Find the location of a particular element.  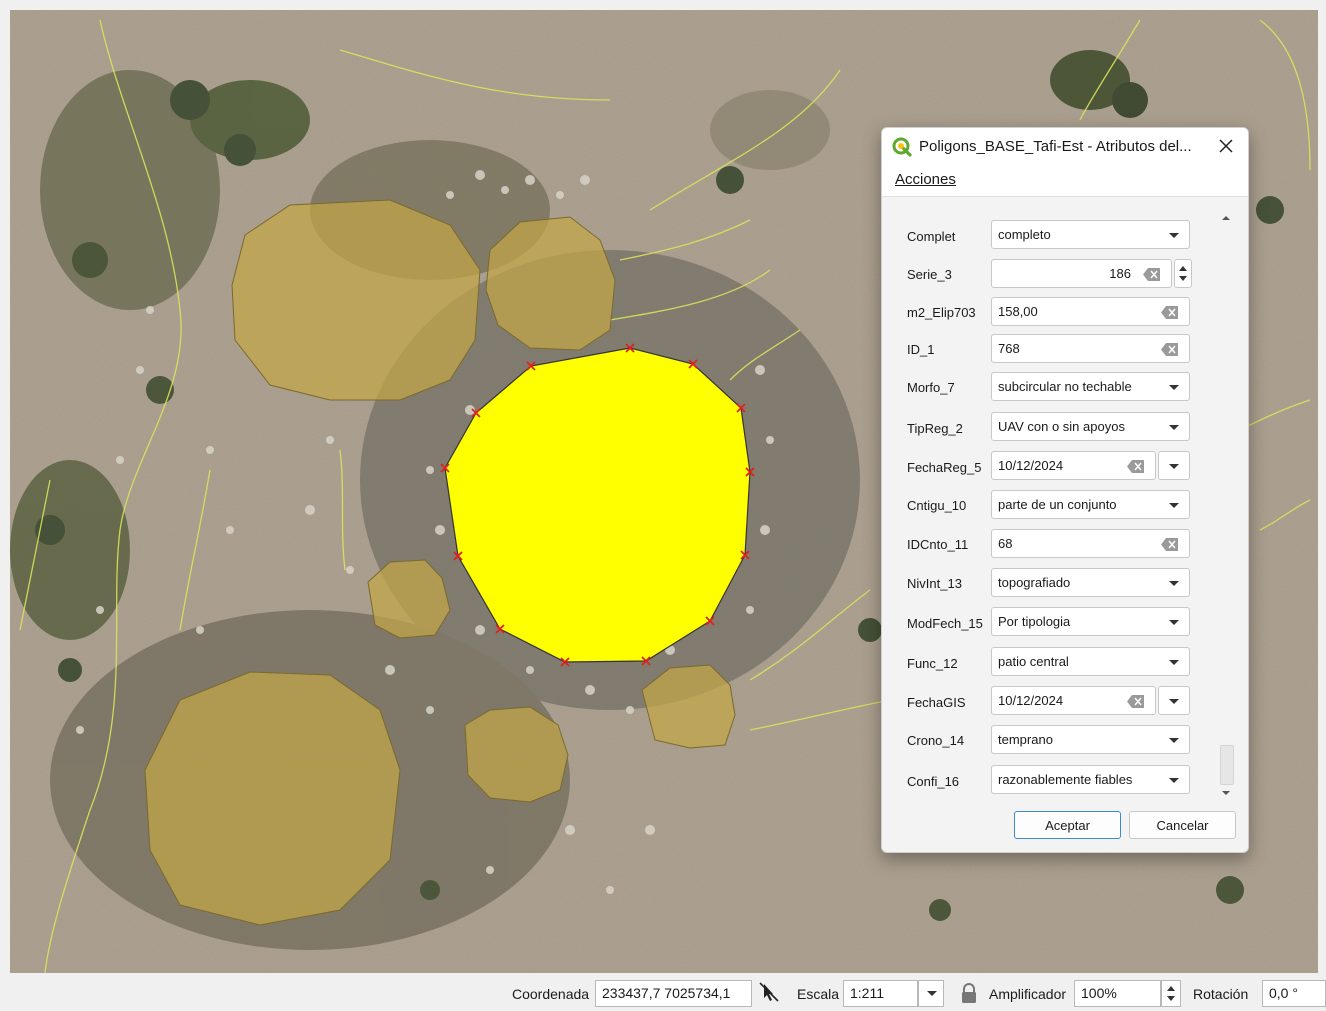

field-value: razonablemente fiables is located at coordinates (1065, 779).